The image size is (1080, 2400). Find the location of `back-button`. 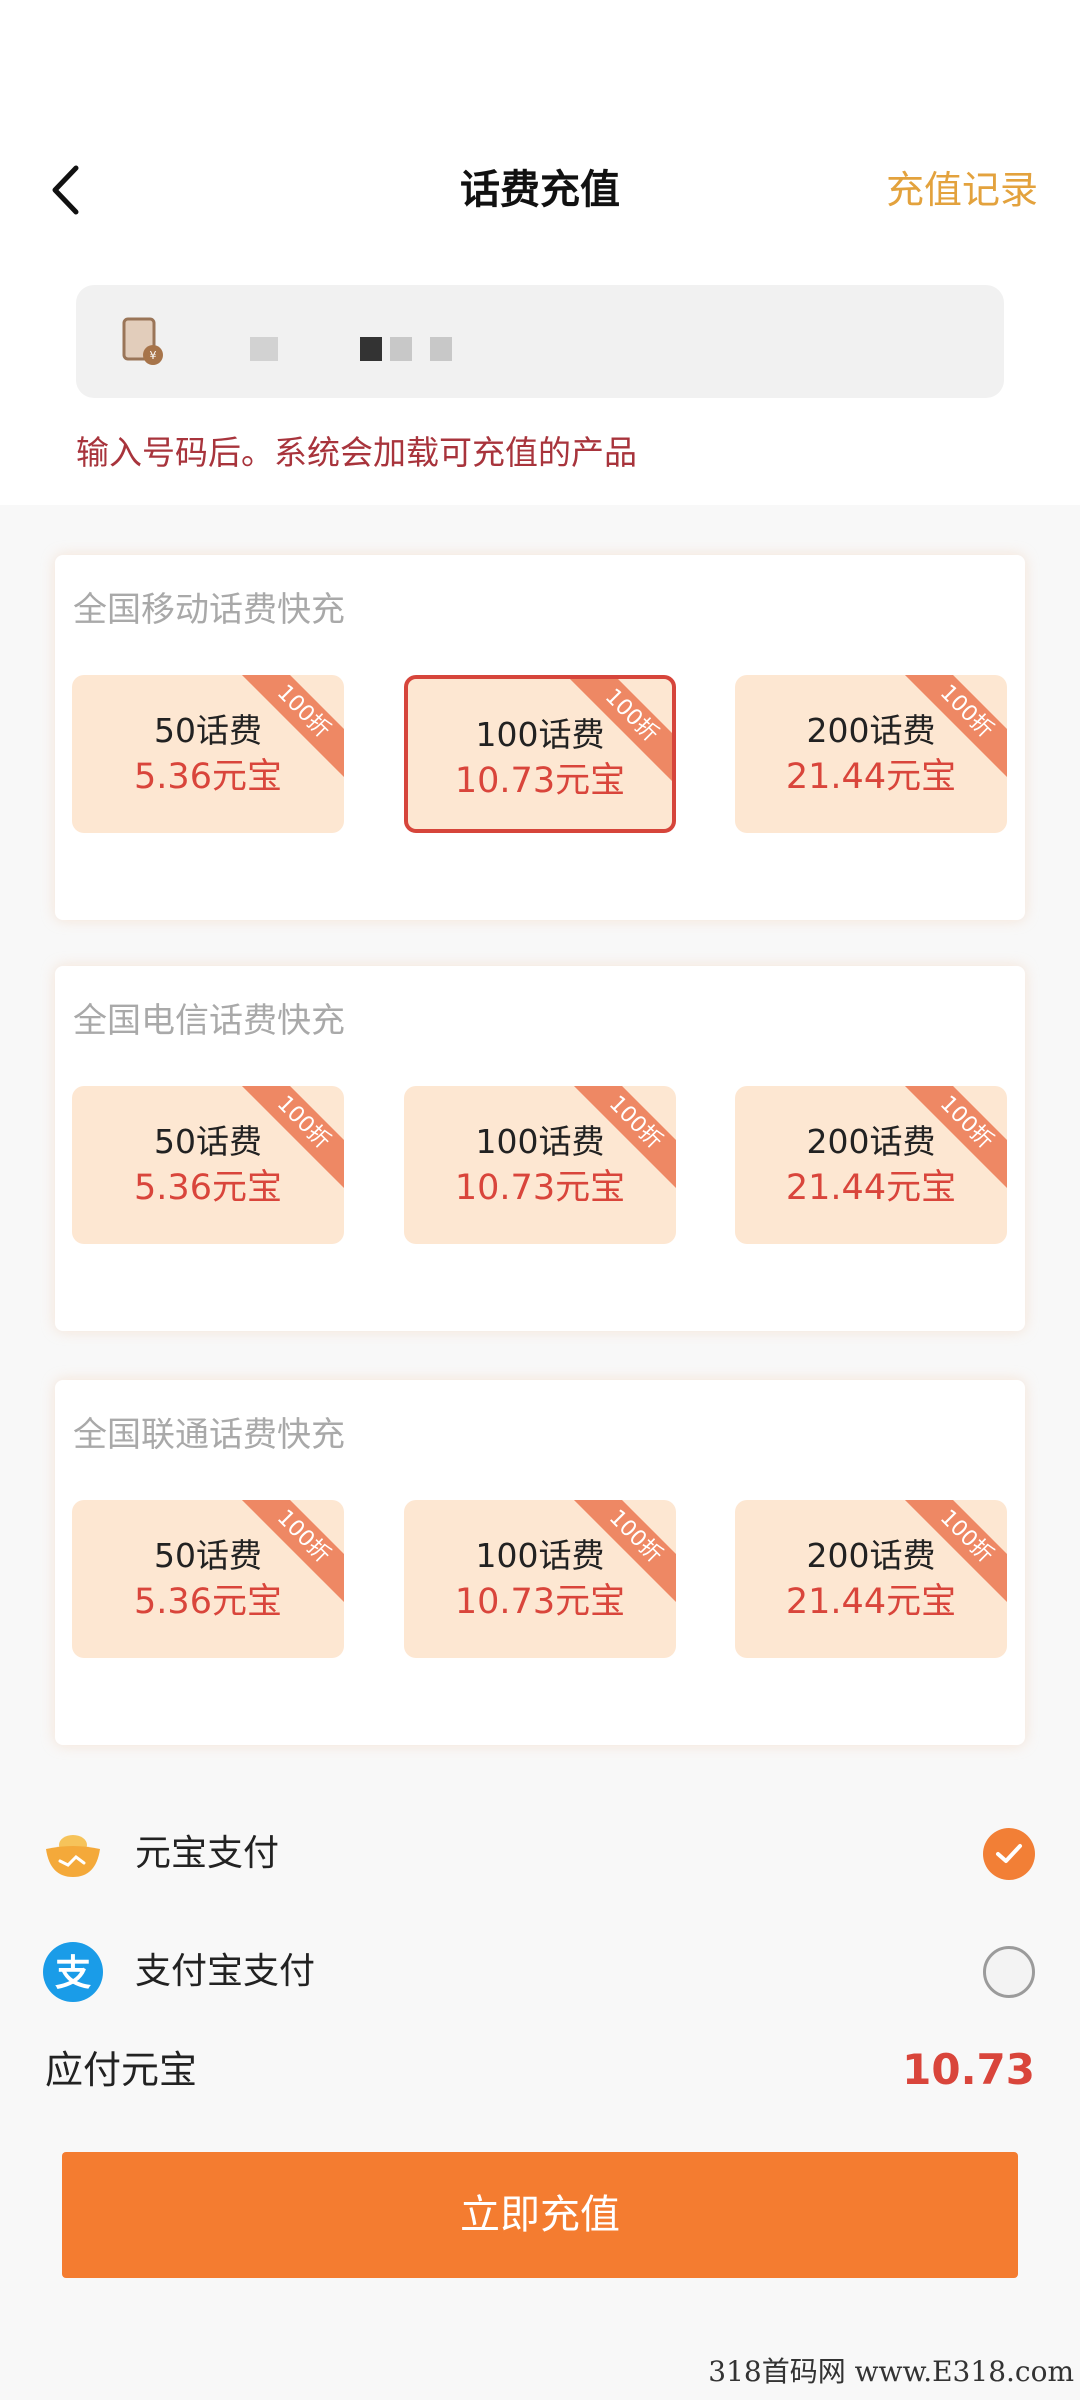

back-button is located at coordinates (65, 190).